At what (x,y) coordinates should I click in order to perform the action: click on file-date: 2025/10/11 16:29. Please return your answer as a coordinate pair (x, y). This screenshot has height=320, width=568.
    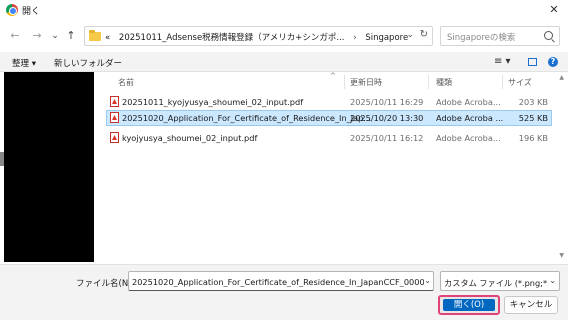
    Looking at the image, I should click on (387, 102).